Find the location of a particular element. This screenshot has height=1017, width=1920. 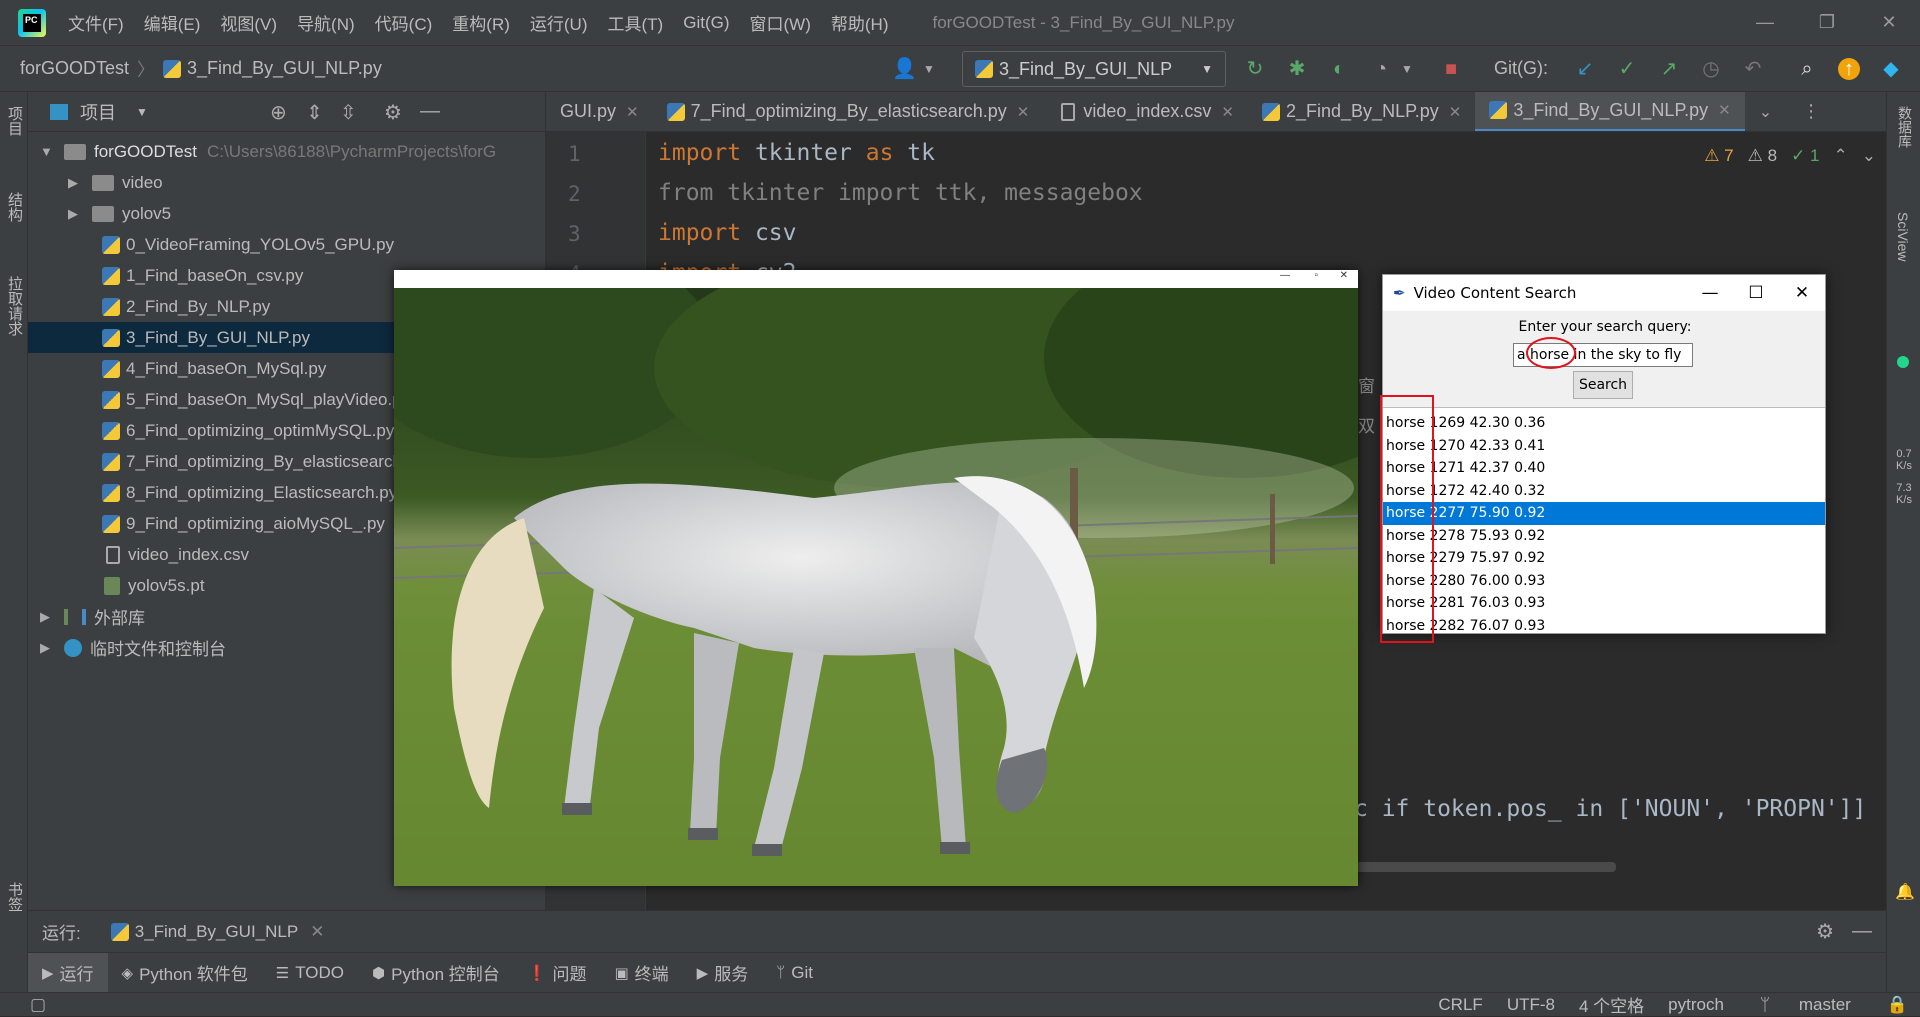

menu-tools: 工具(T) is located at coordinates (636, 22).